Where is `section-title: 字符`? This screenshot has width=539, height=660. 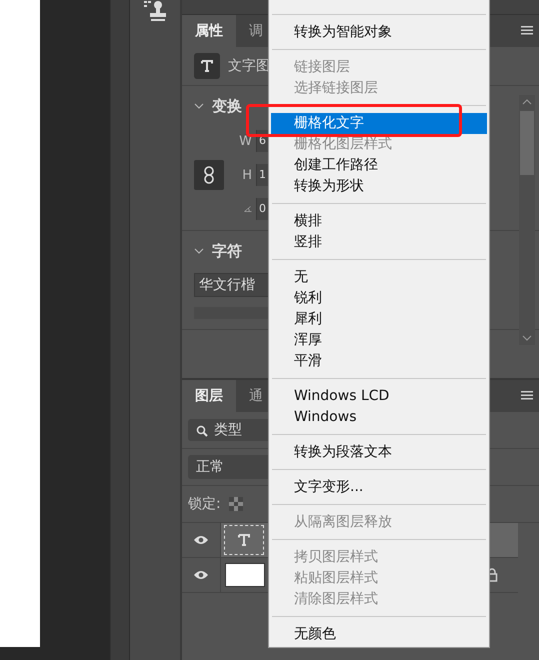
section-title: 字符 is located at coordinates (227, 251).